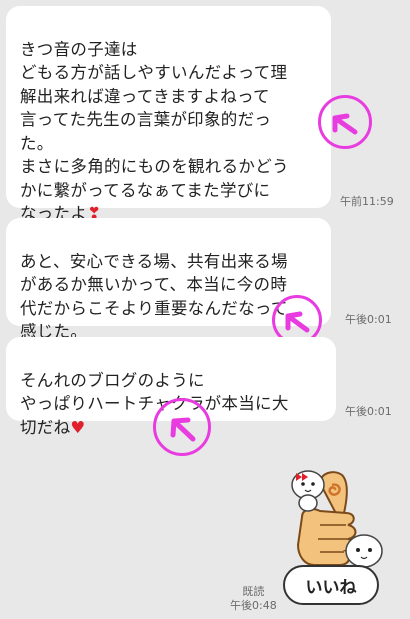 The width and height of the screenshot is (410, 619). I want to click on sticker-speech-bubble: いいね, so click(331, 585).